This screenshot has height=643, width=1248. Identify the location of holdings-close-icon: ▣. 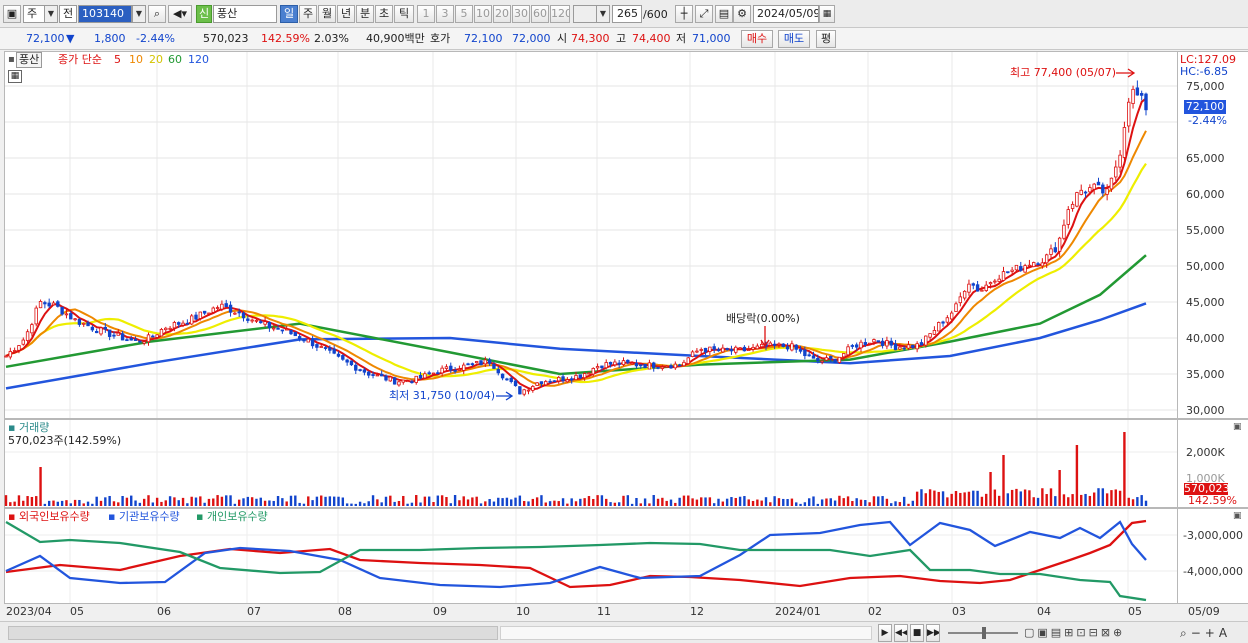
(1237, 516).